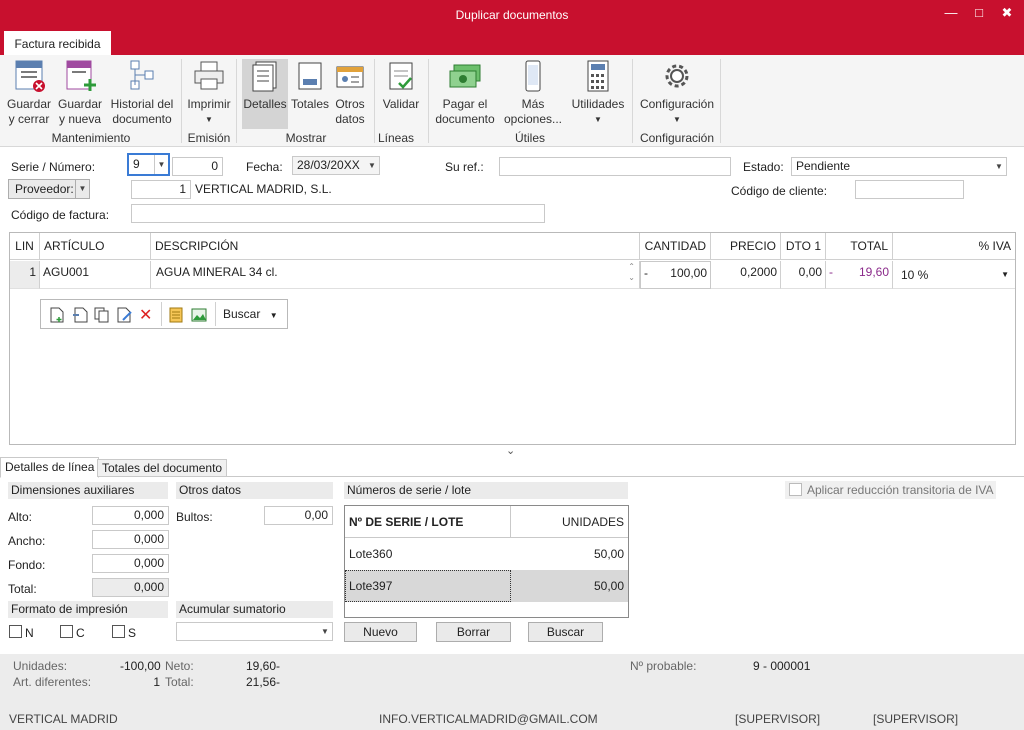  Describe the element at coordinates (95, 246) in the screenshot. I see `col-header-articulo: ARTÍCULO` at that location.